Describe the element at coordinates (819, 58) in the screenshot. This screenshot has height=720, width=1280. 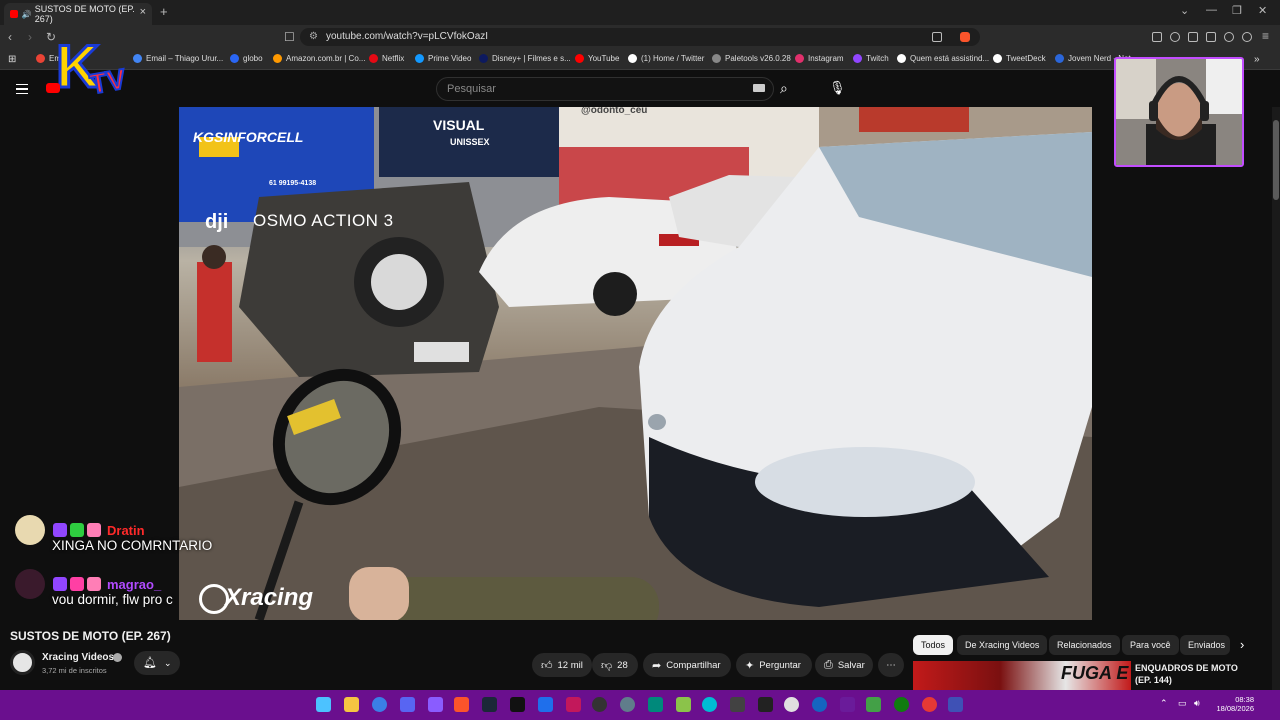
I see `bookmark-item: Instagram` at that location.